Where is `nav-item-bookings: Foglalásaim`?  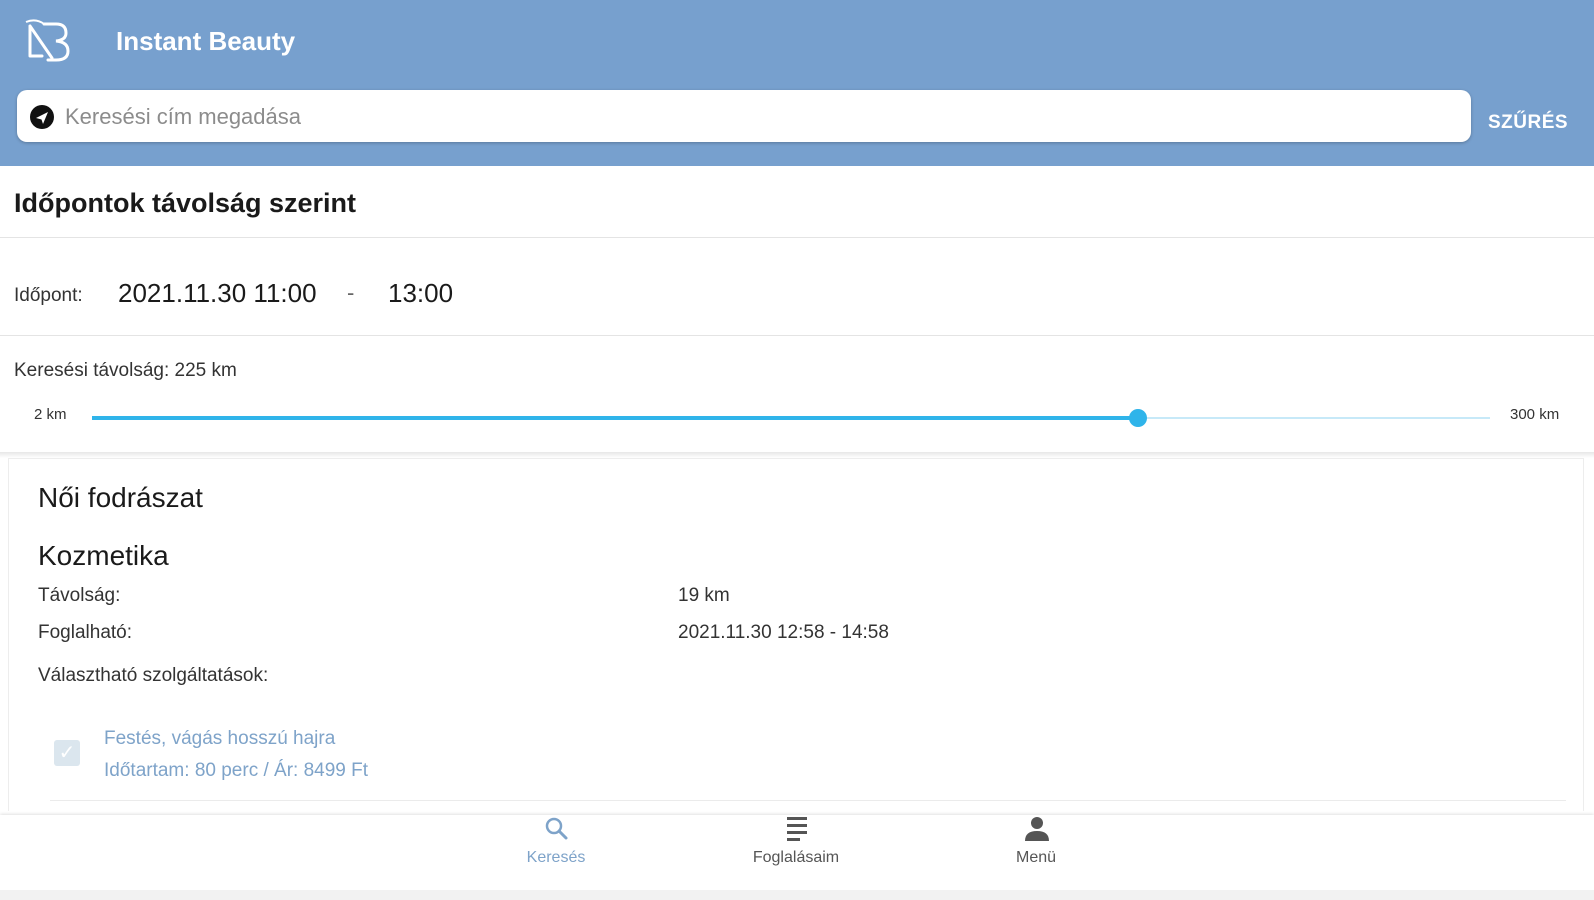
nav-item-bookings: Foglalásaim is located at coordinates (796, 850).